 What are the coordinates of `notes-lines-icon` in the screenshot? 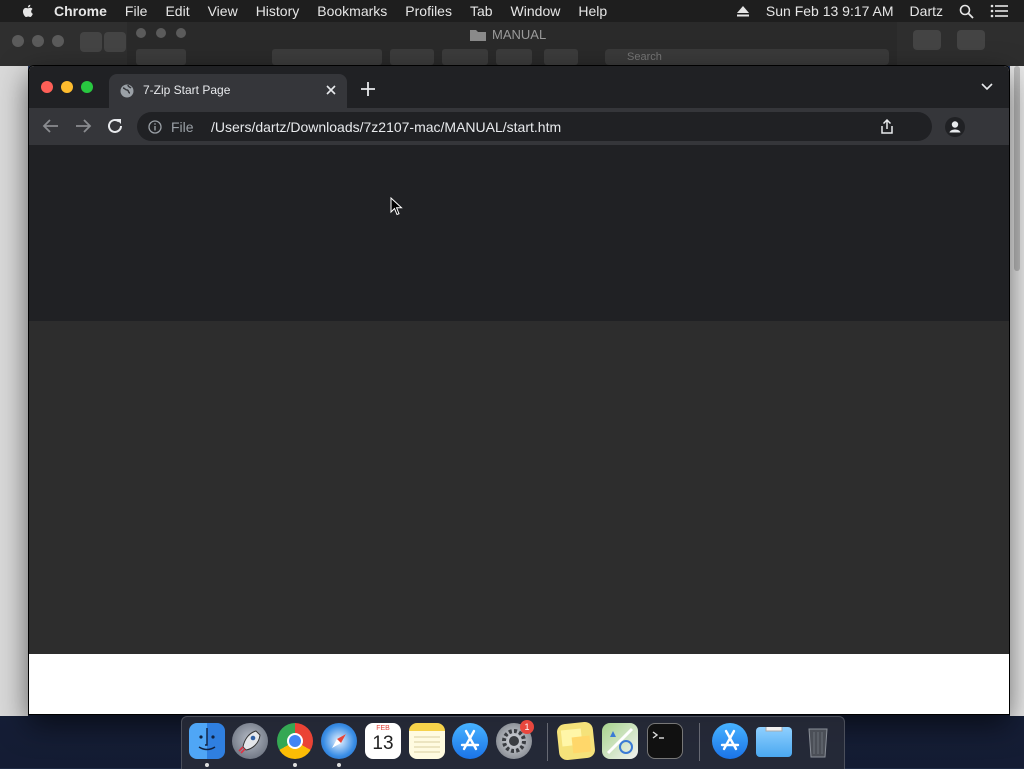 It's located at (427, 744).